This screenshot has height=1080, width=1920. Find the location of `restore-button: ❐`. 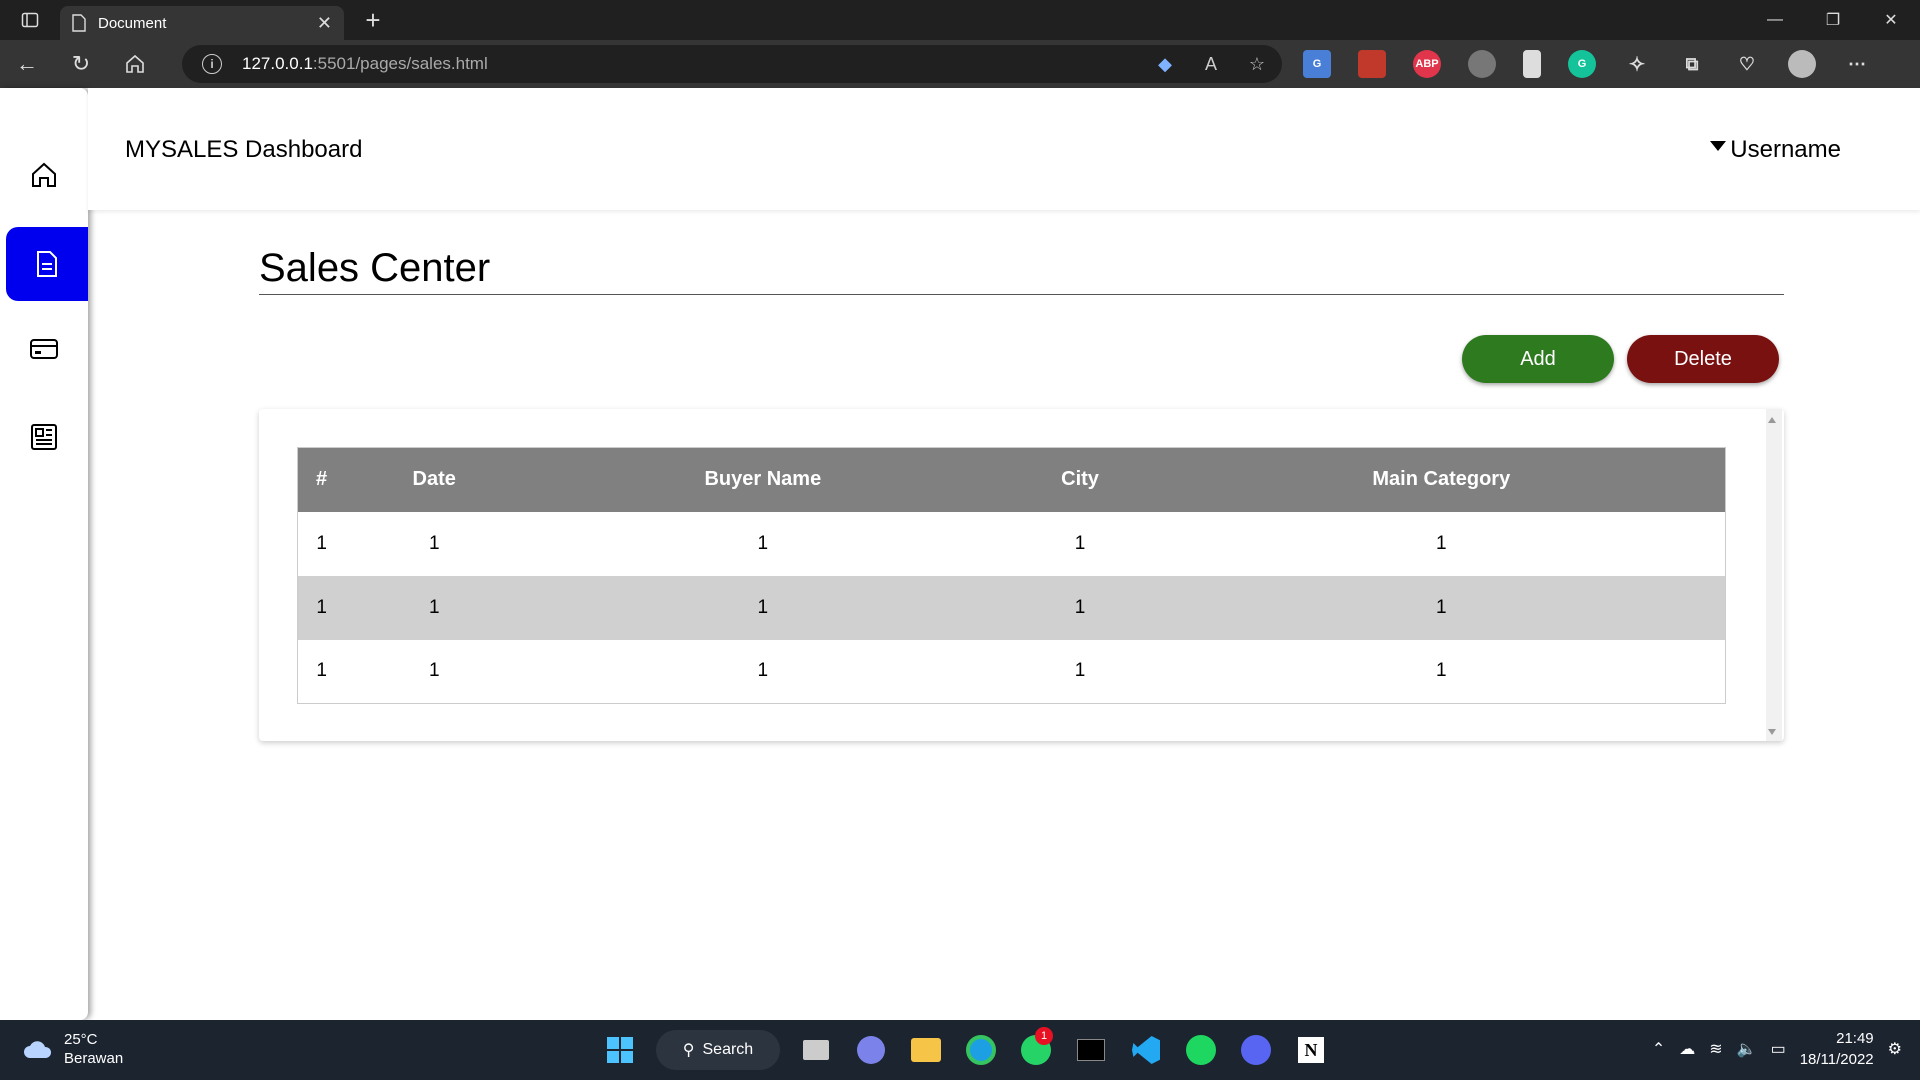

restore-button: ❐ is located at coordinates (1833, 20).